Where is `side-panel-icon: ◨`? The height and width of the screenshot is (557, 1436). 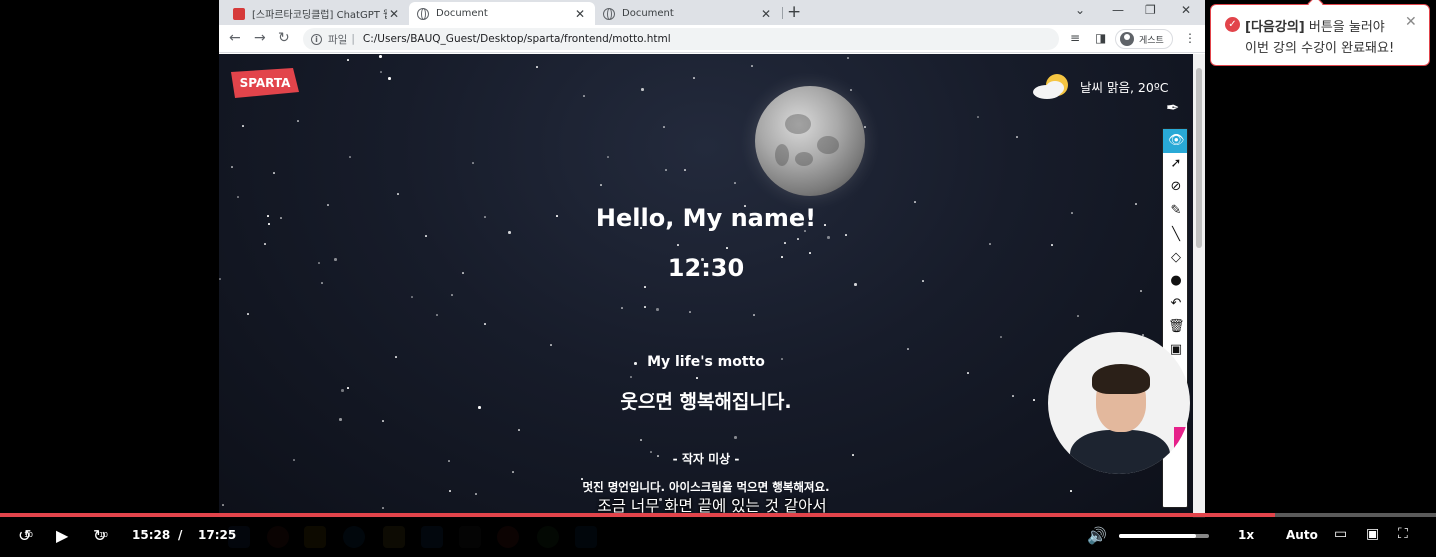 side-panel-icon: ◨ is located at coordinates (1100, 38).